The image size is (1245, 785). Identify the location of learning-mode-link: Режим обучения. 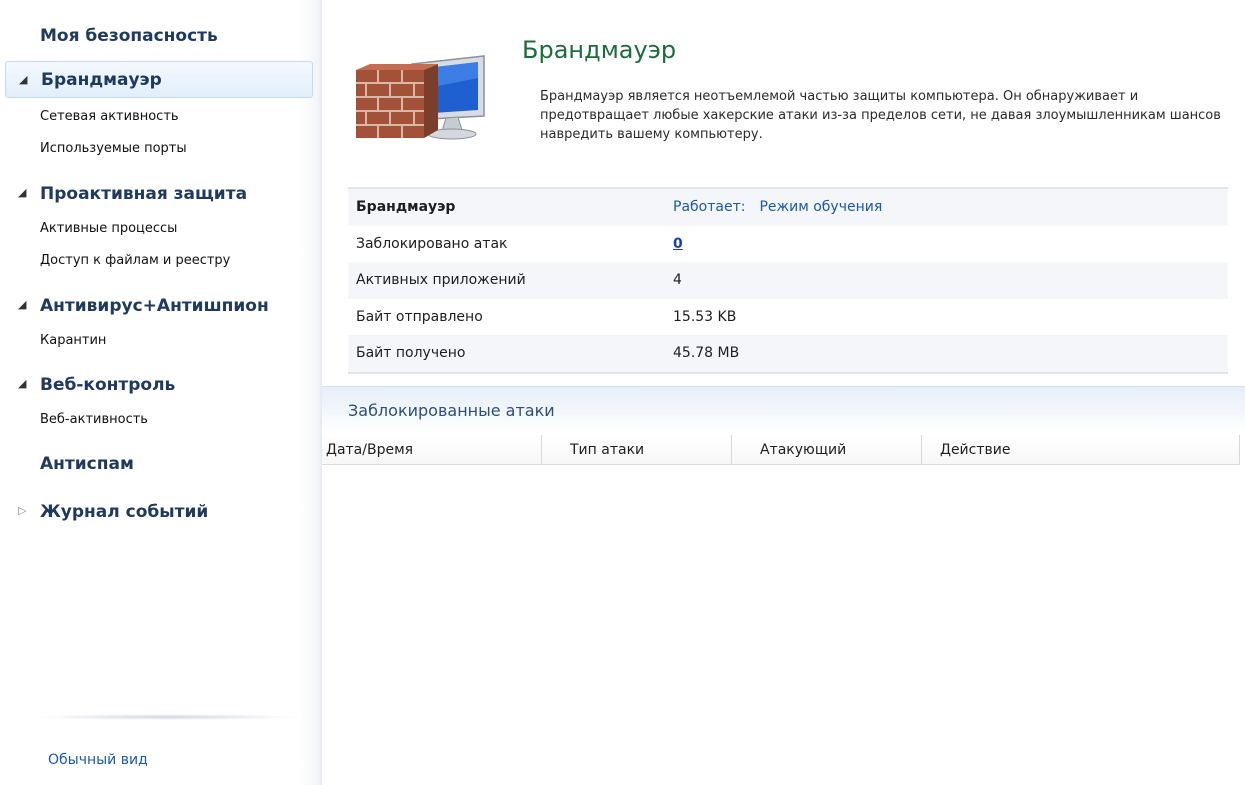
(820, 207).